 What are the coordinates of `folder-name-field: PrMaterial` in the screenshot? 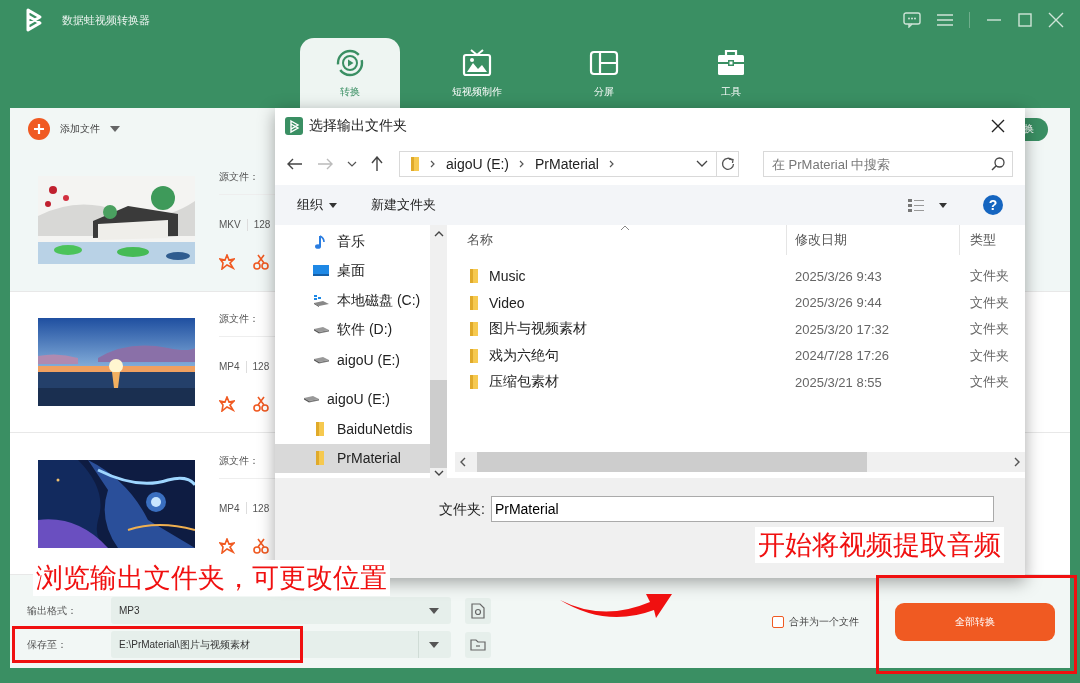 It's located at (742, 509).